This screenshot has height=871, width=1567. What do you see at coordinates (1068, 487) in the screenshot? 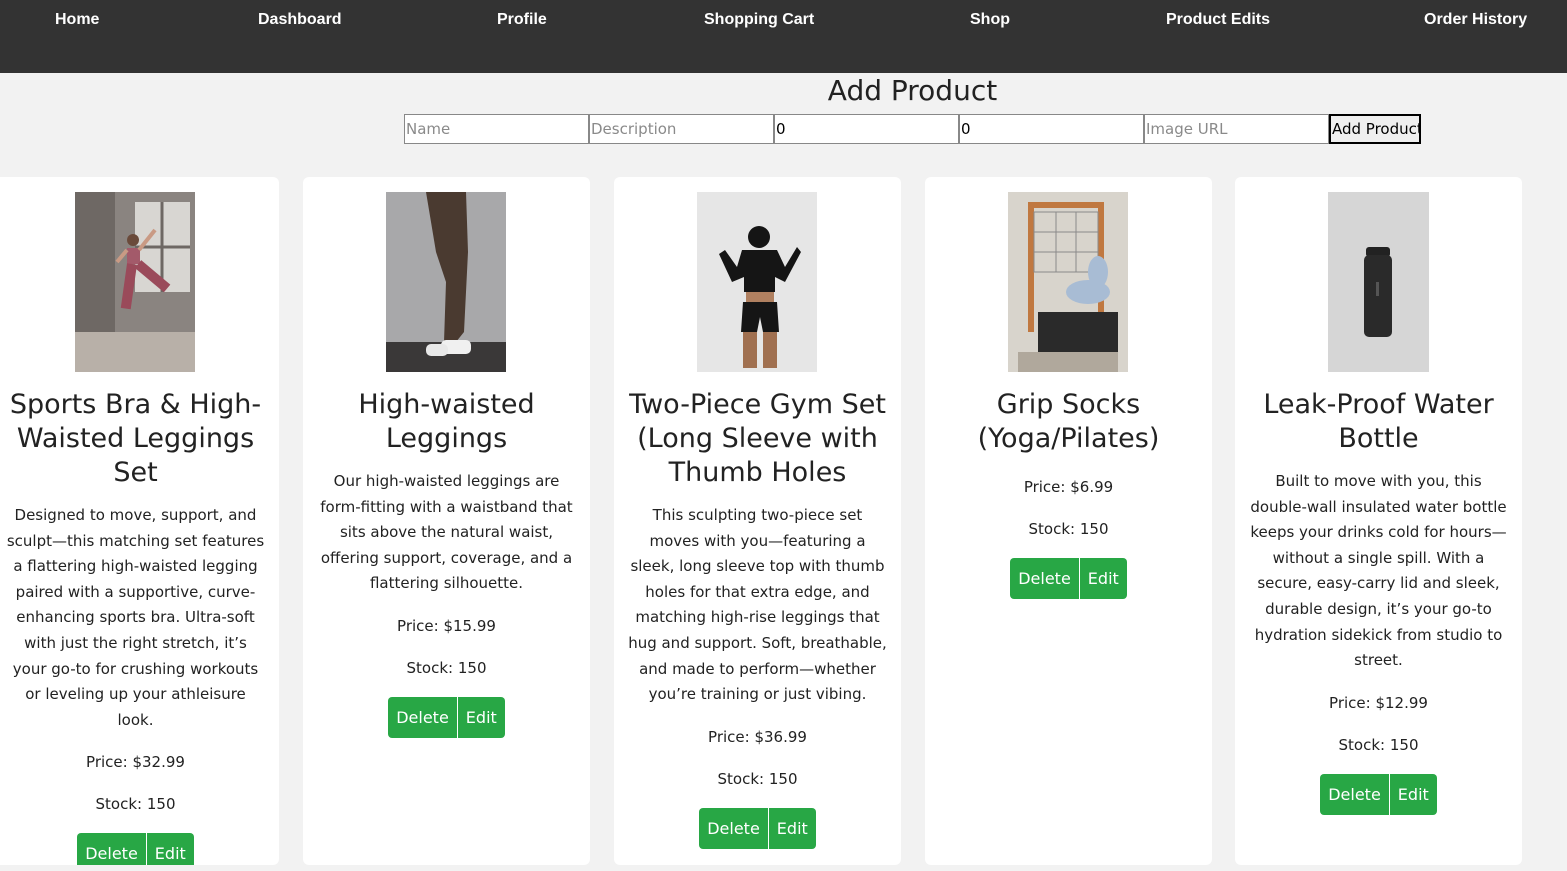
I see `product-price: Price: $6.99` at bounding box center [1068, 487].